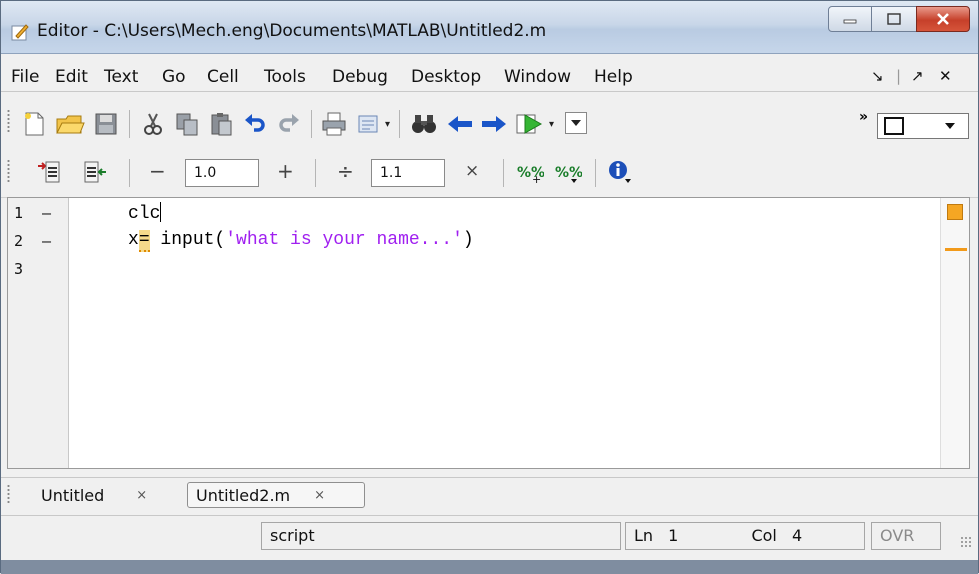 This screenshot has width=979, height=574. What do you see at coordinates (955, 212) in the screenshot?
I see `warning-status-indicator` at bounding box center [955, 212].